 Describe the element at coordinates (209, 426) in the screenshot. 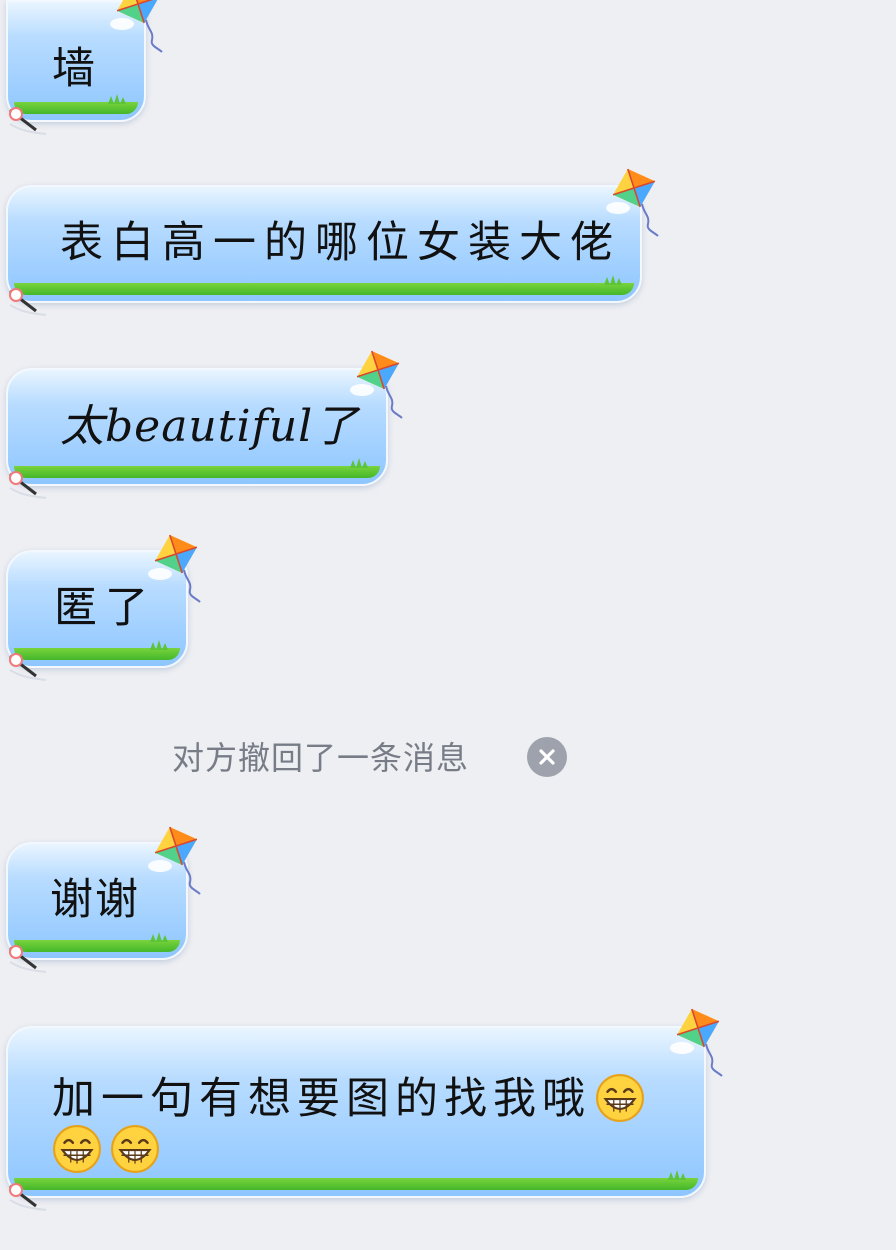

I see `message-text: 太beautiful了` at that location.